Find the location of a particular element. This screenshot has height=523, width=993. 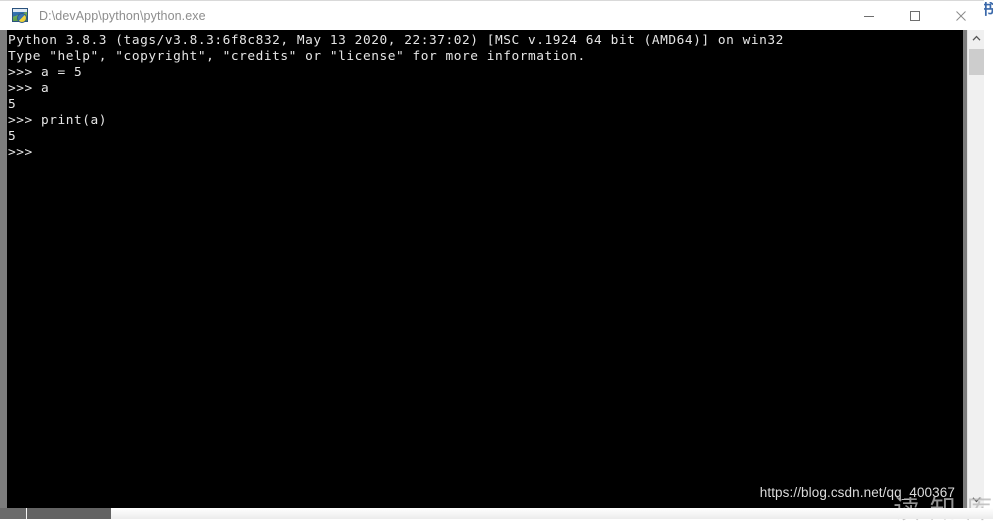

chevron-up-icon is located at coordinates (976, 38).